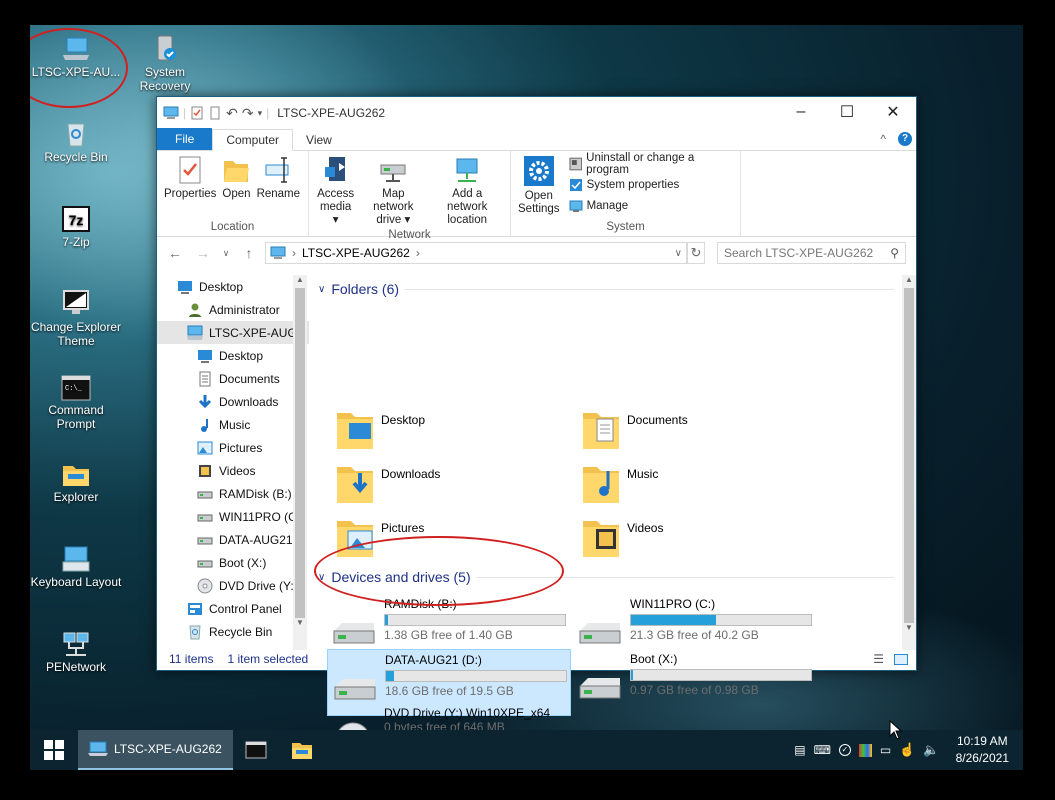 Image resolution: width=1055 pixels, height=800 pixels. Describe the element at coordinates (260, 113) in the screenshot. I see `customize-dropdown-icon: ▾` at that location.